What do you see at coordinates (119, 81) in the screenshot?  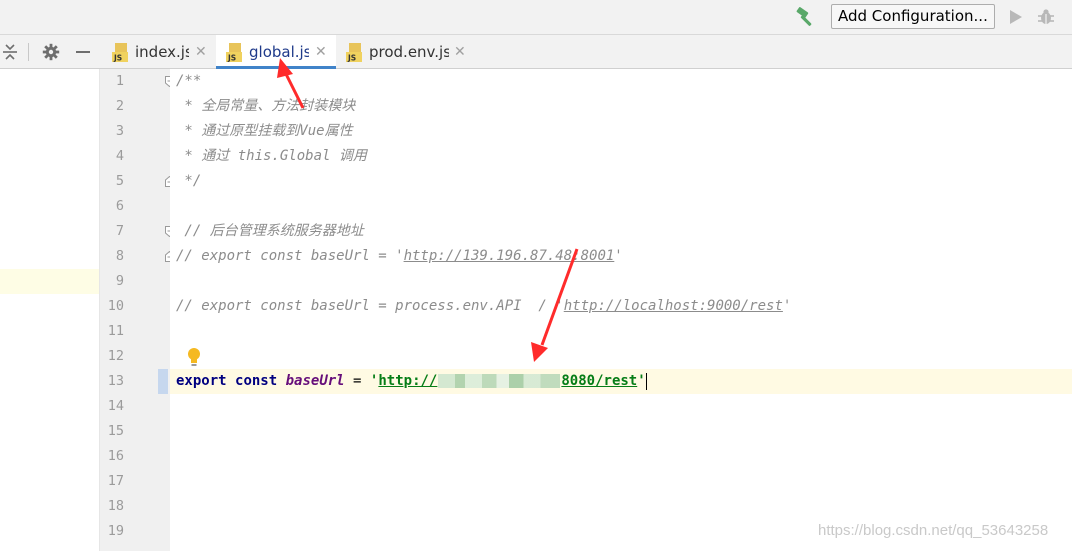 I see `line-number: 1` at bounding box center [119, 81].